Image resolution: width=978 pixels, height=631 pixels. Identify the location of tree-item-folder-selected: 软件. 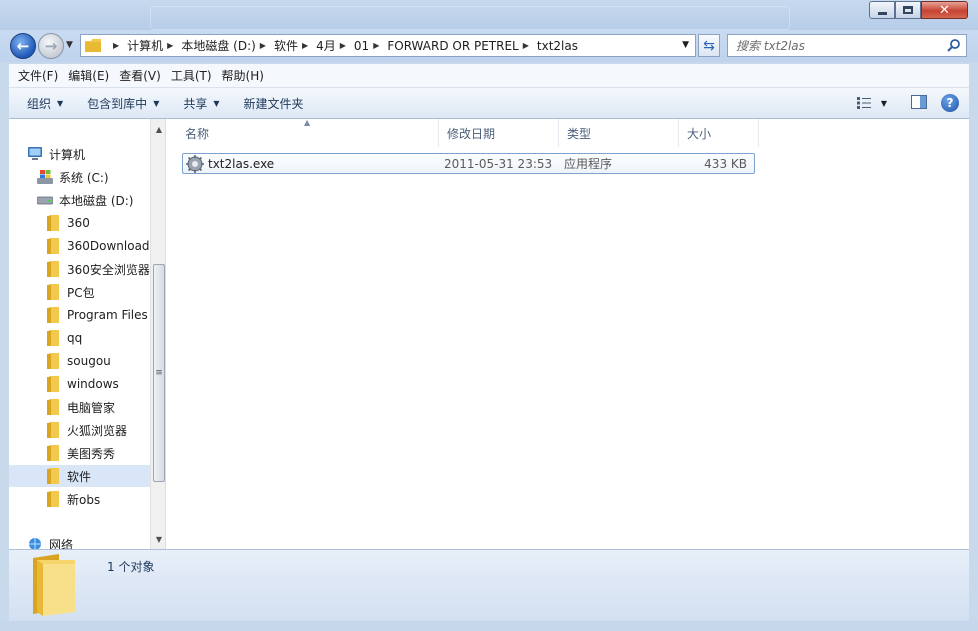
(79, 476).